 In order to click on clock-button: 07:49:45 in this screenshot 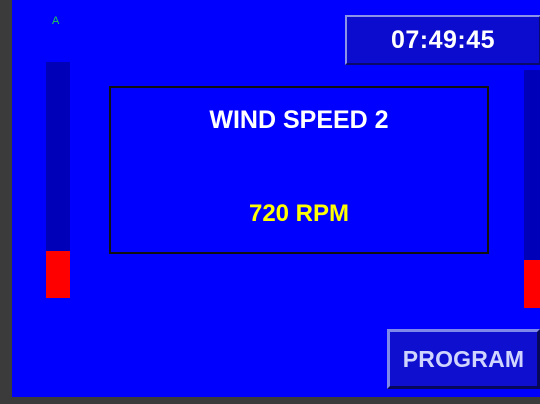, I will do `click(442, 40)`.